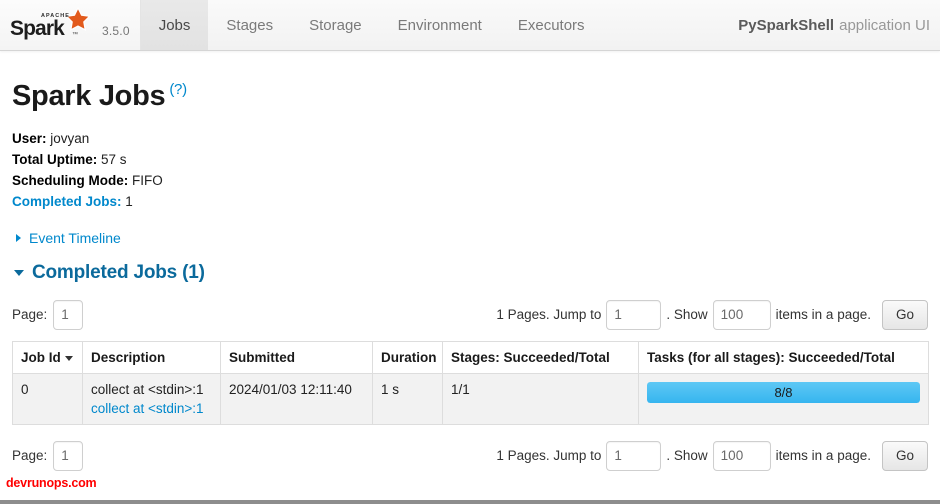 This screenshot has width=940, height=504. I want to click on cell-tasks: 8/8, so click(783, 398).